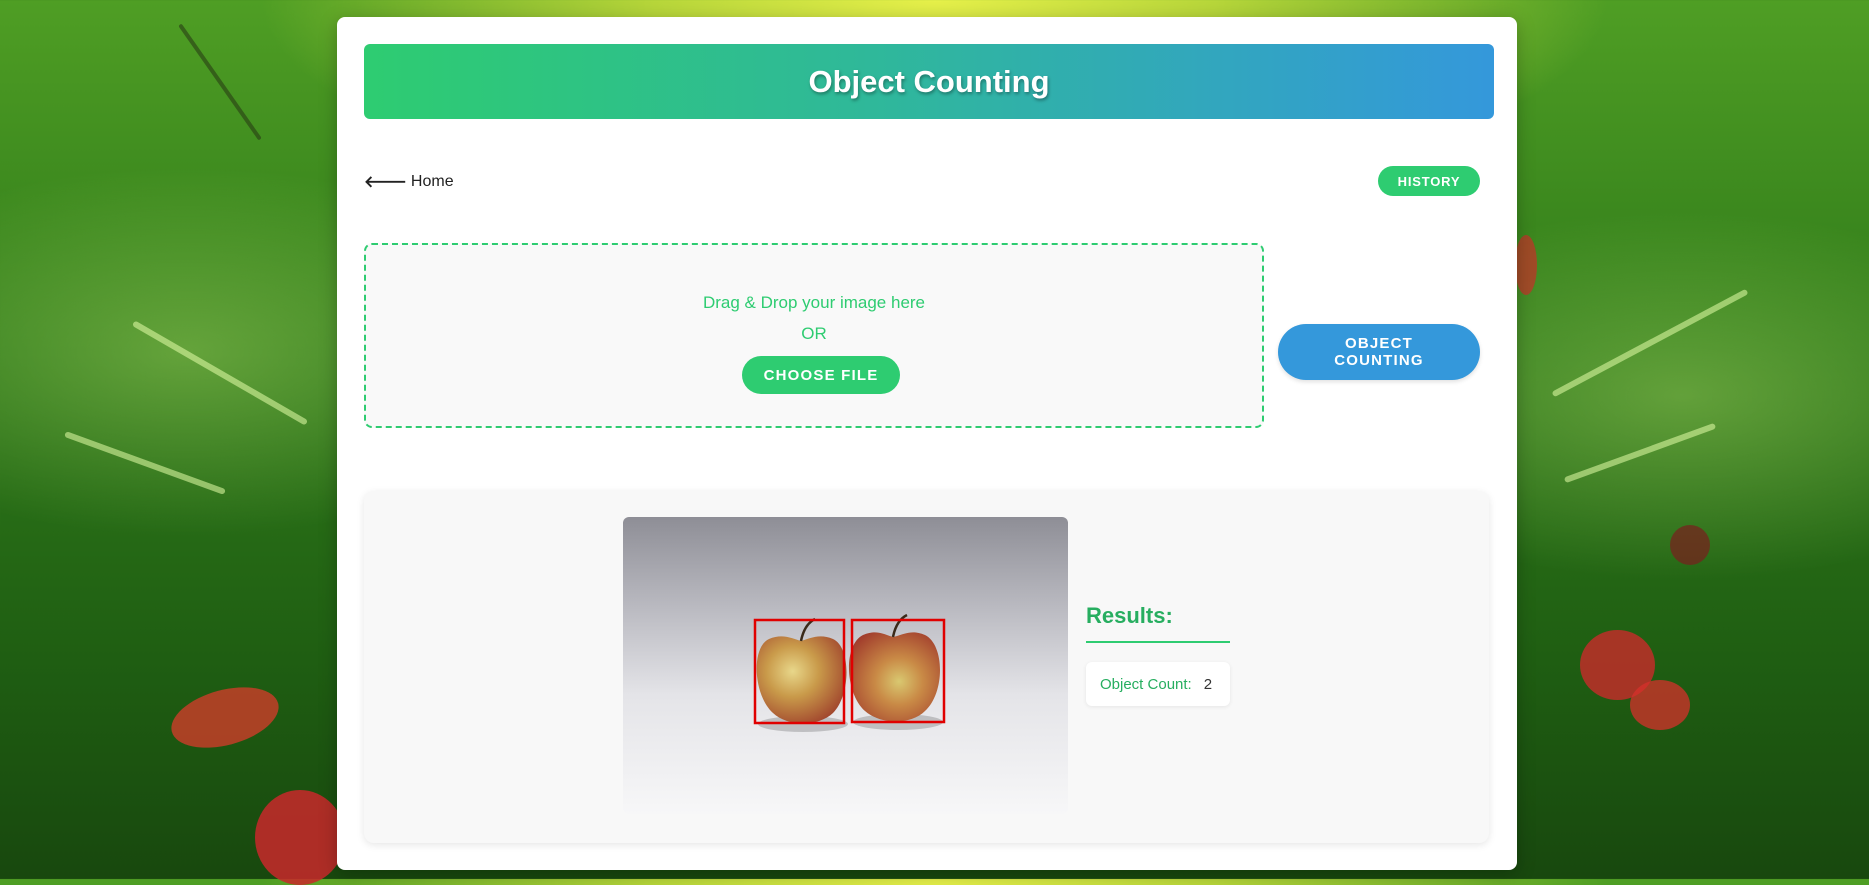  I want to click on results-divider, so click(1158, 642).